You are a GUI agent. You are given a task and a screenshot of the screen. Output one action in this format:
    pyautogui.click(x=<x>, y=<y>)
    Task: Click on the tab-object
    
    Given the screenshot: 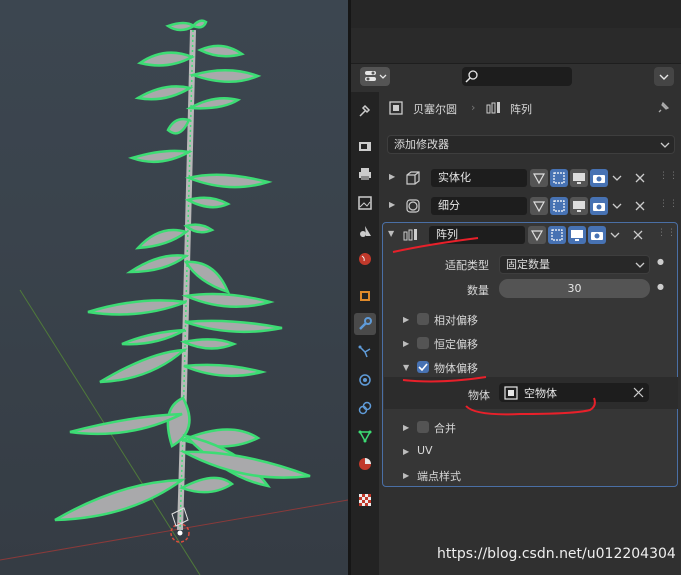 What is the action you would take?
    pyautogui.click(x=365, y=296)
    